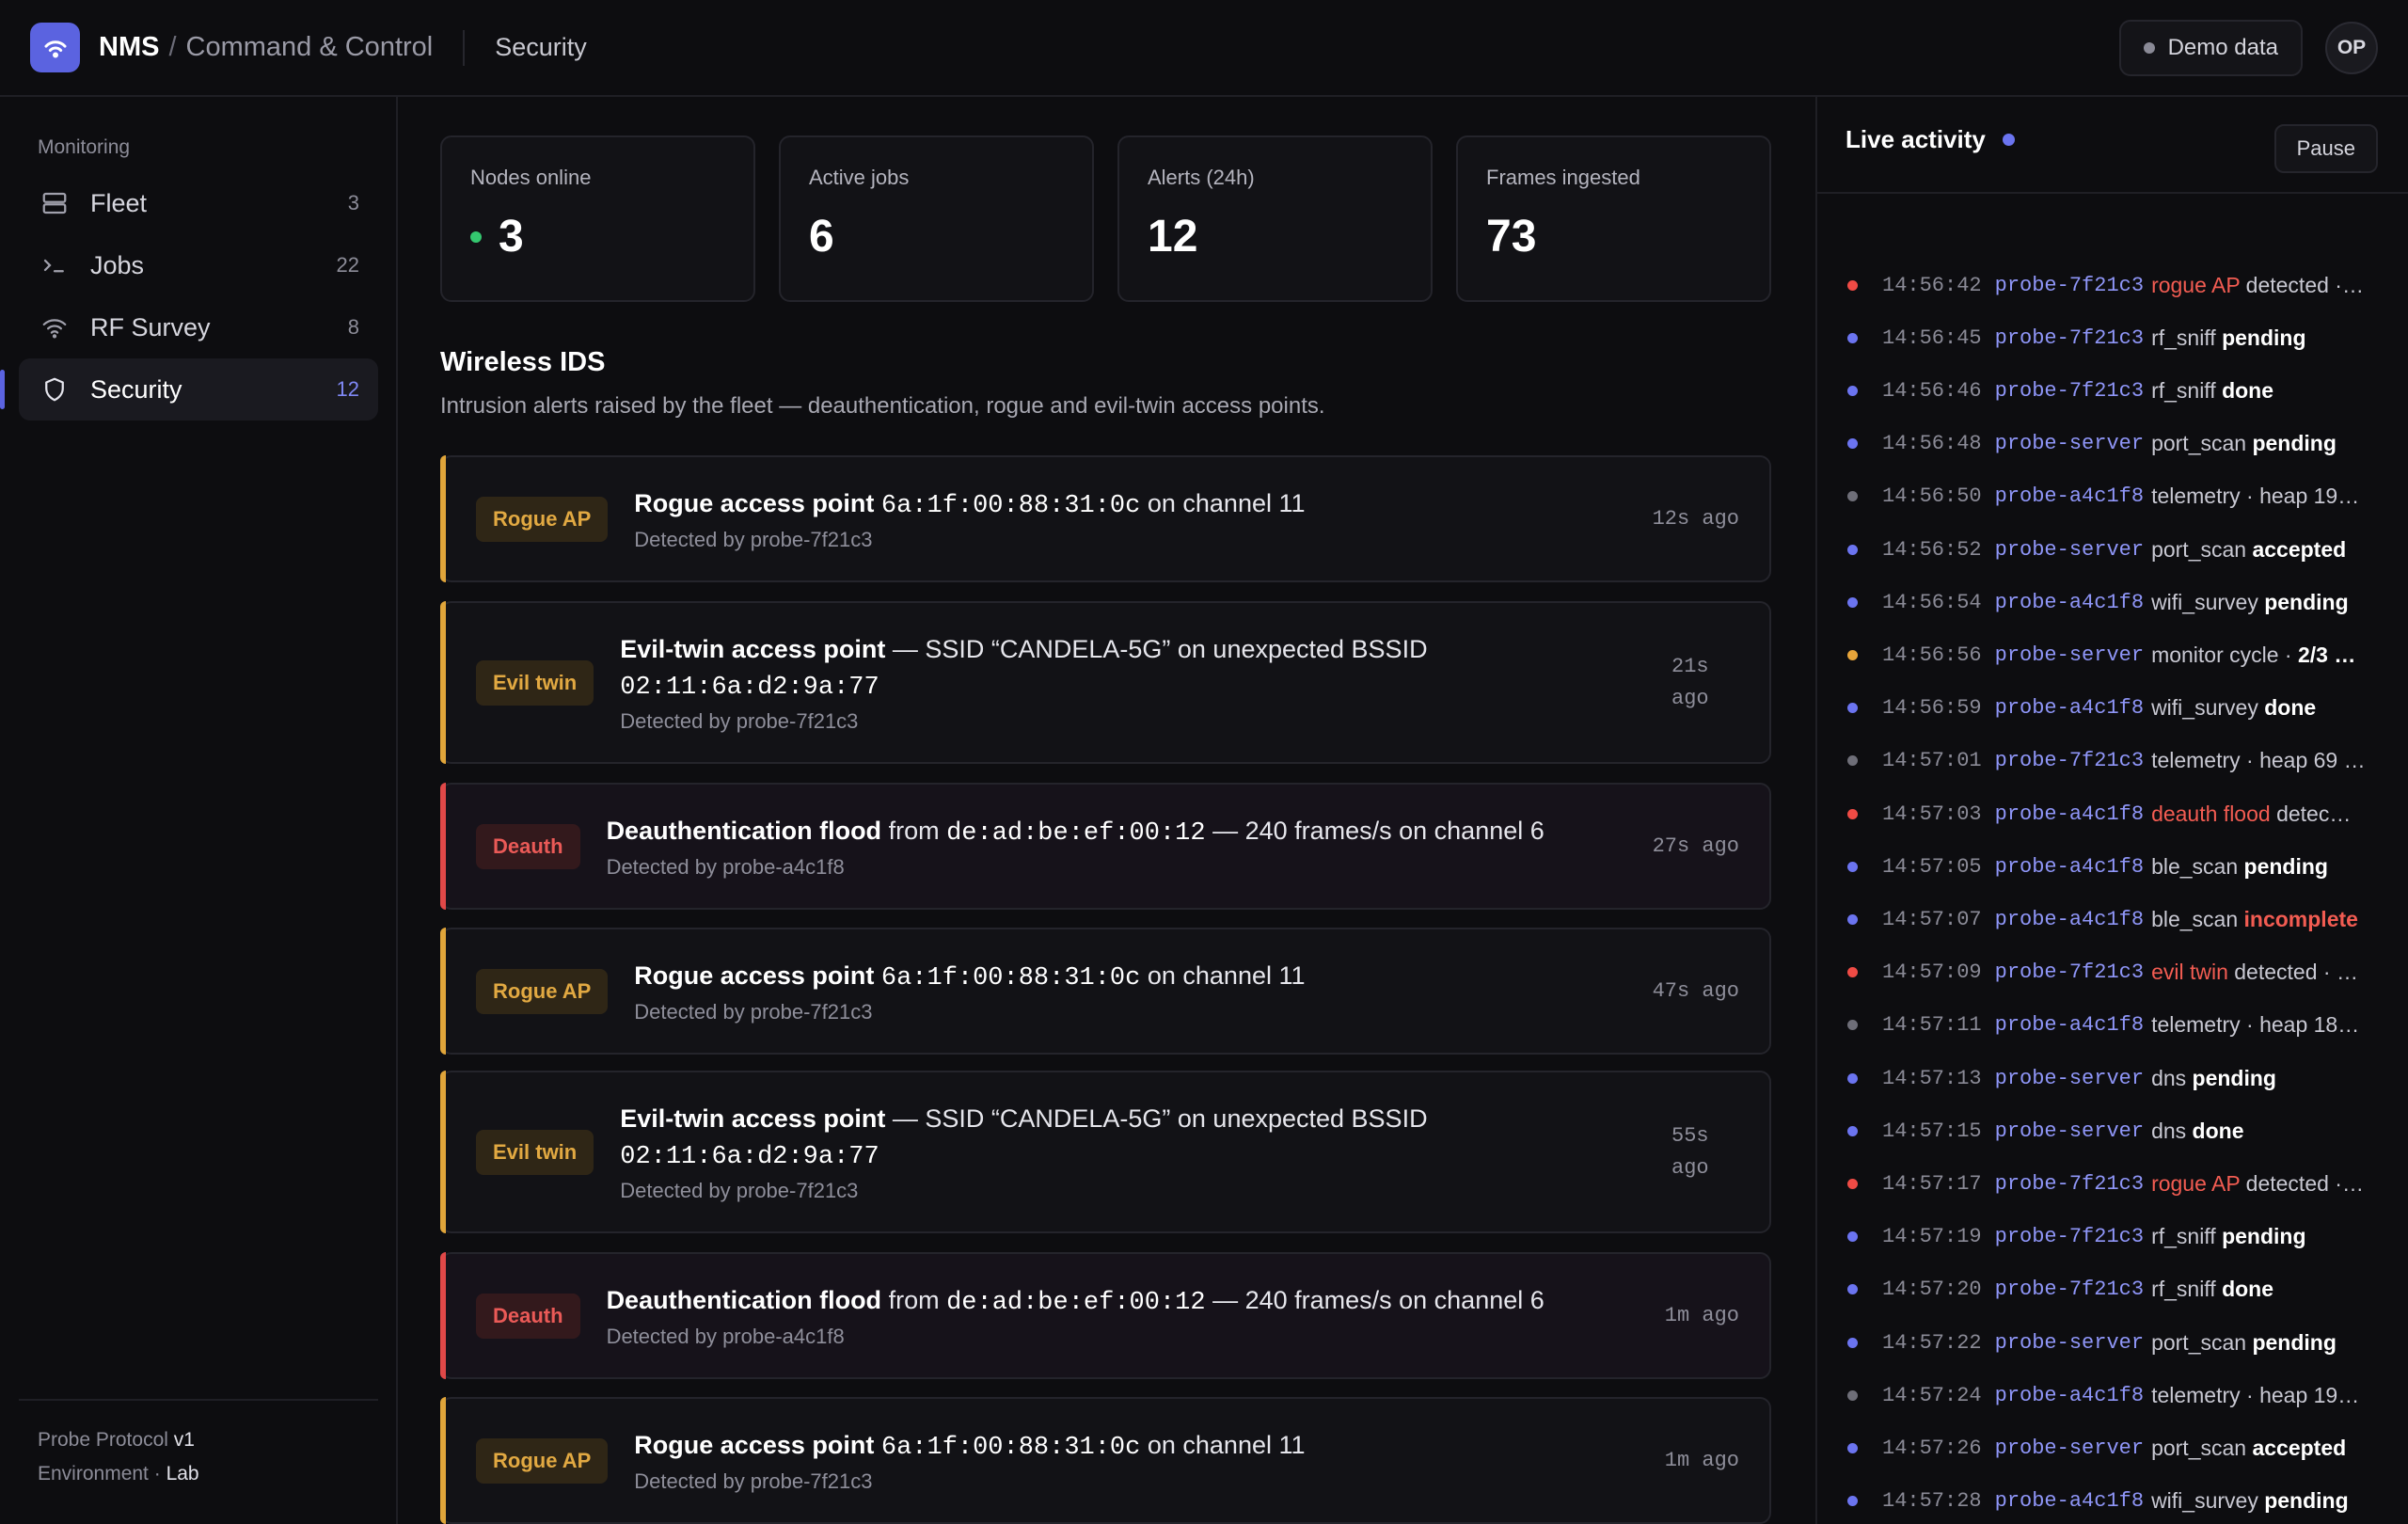  Describe the element at coordinates (2326, 148) in the screenshot. I see `pause-button: Pause` at that location.